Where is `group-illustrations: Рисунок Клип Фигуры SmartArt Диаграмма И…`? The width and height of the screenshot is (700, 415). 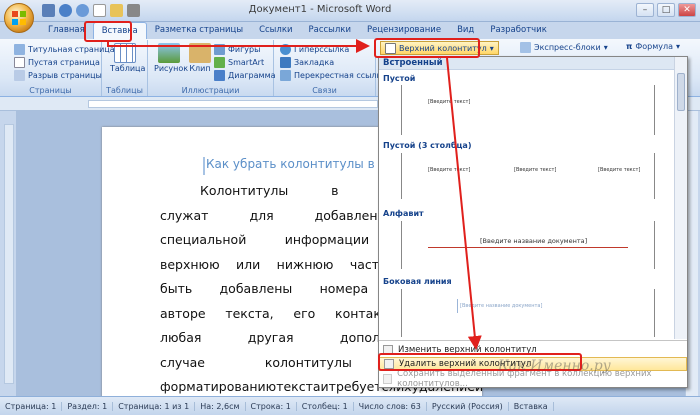
group-illustrations: Рисунок Клип Фигуры SmartArt Диаграмма И… is located at coordinates (212, 68).